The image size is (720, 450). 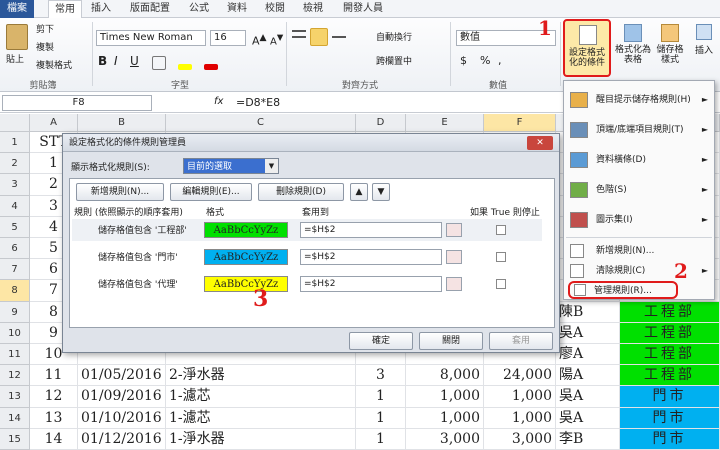 I want to click on cell-b: 01/12/2016, so click(x=122, y=439).